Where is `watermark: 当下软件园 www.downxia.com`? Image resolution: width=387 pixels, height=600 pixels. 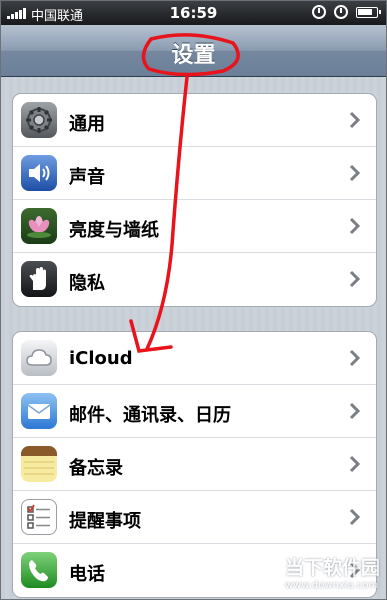 watermark: 当下软件园 www.downxia.com is located at coordinates (311, 572).